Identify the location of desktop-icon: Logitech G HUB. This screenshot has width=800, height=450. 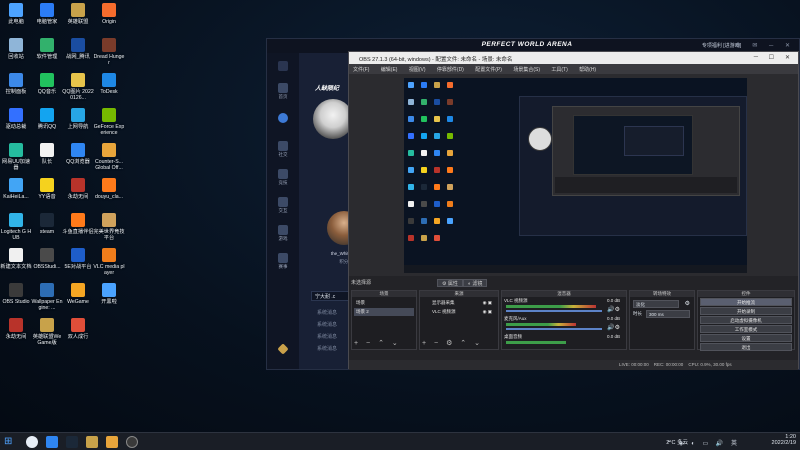
(16, 227).